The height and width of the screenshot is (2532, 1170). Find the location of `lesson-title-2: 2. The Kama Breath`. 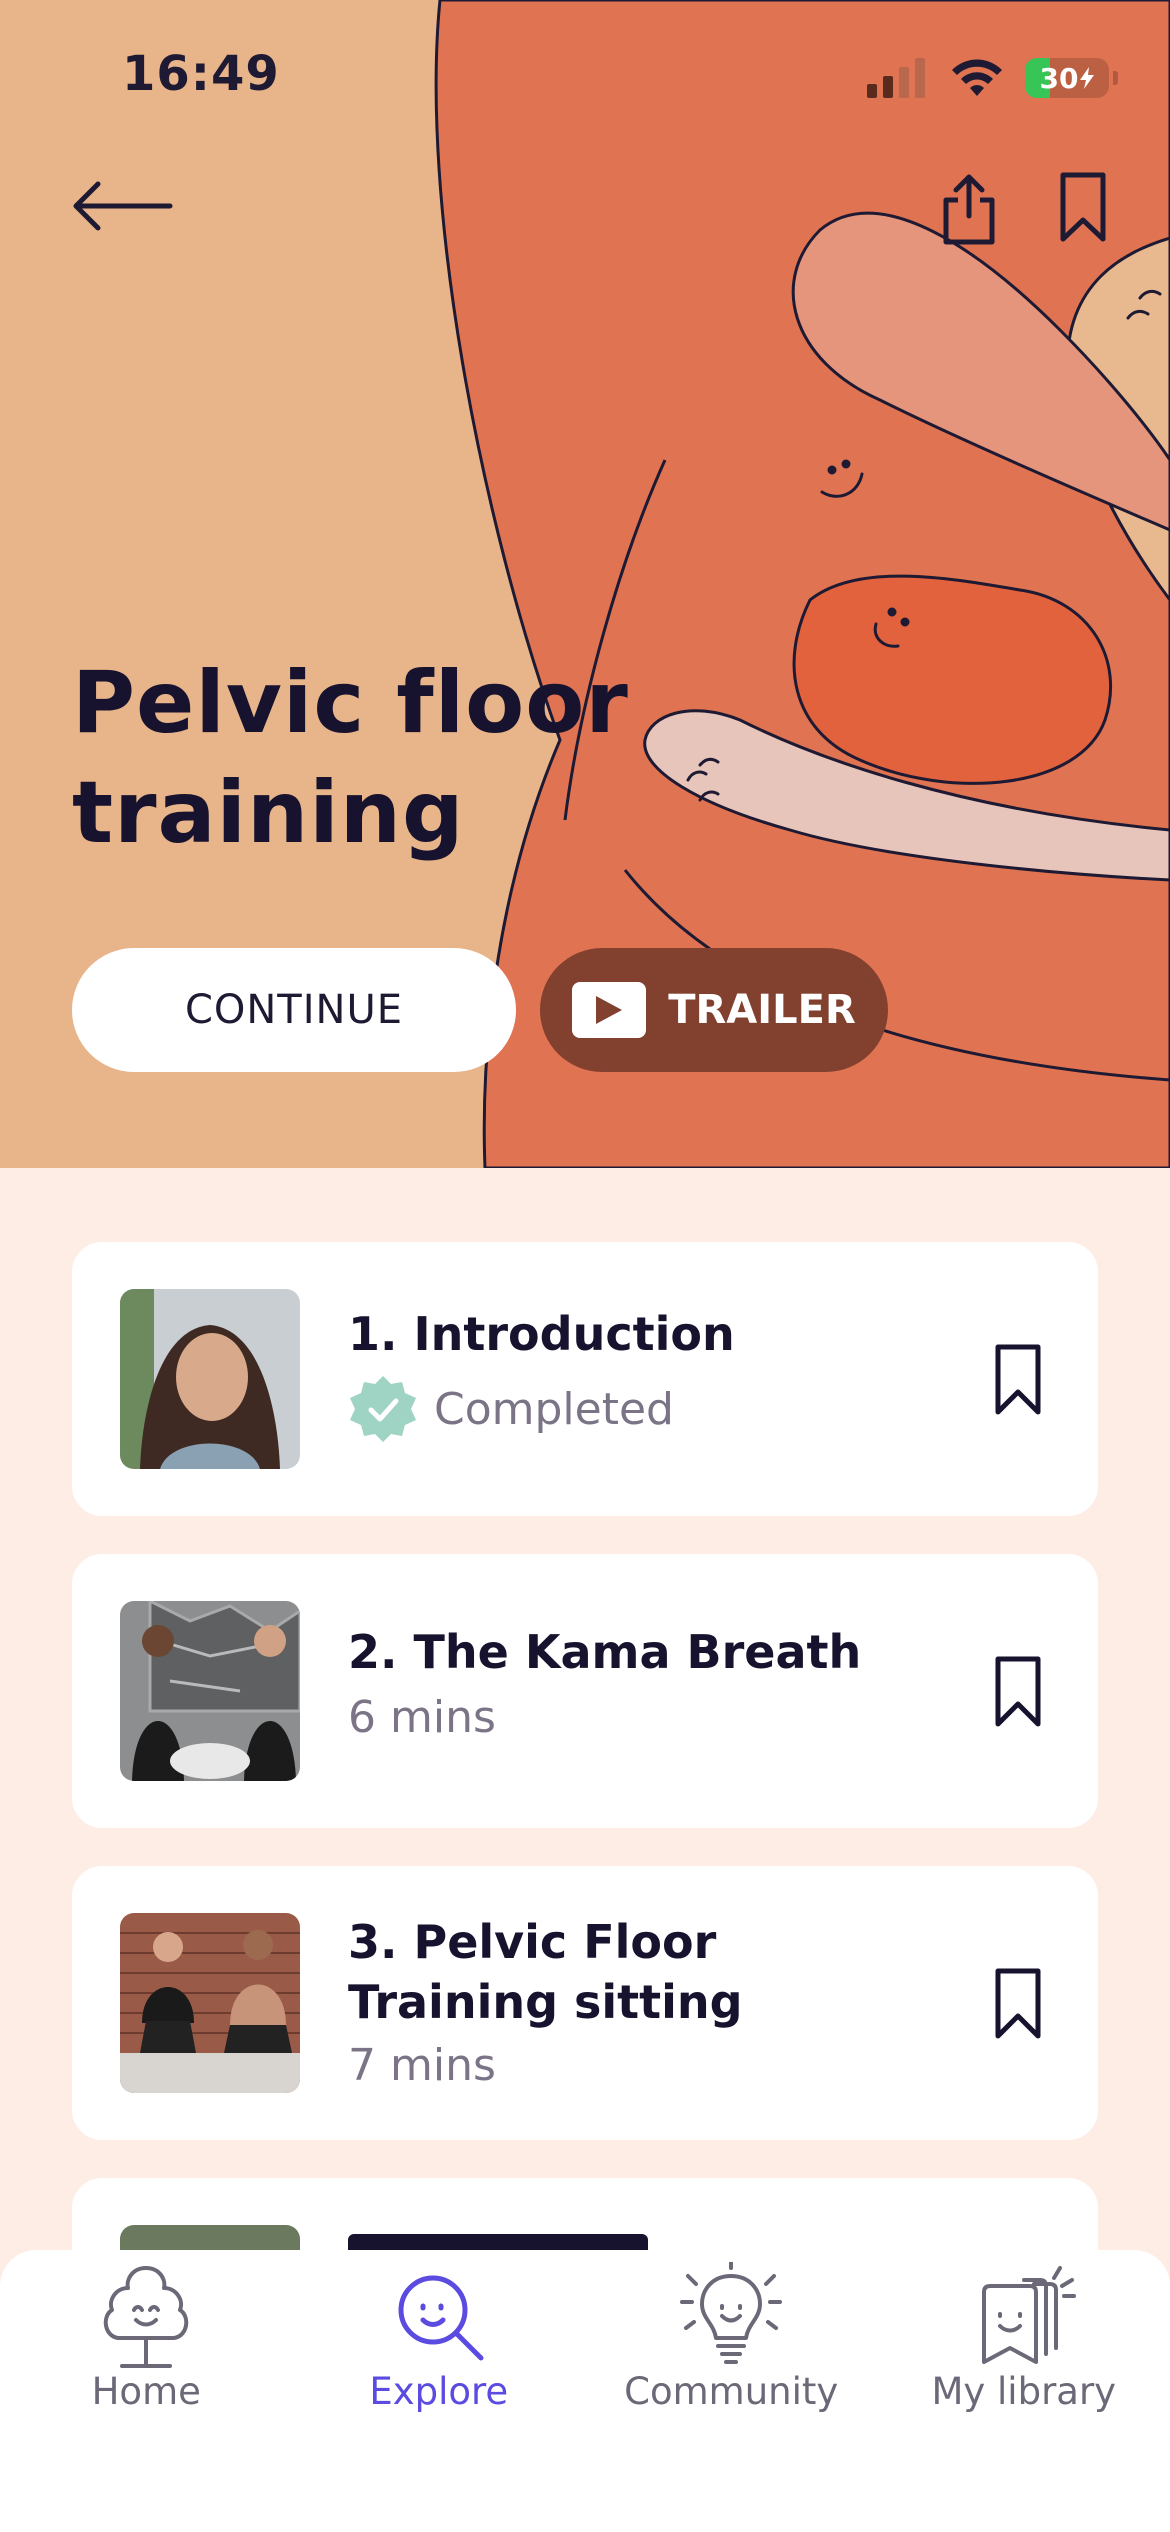

lesson-title-2: 2. The Kama Breath is located at coordinates (605, 1652).